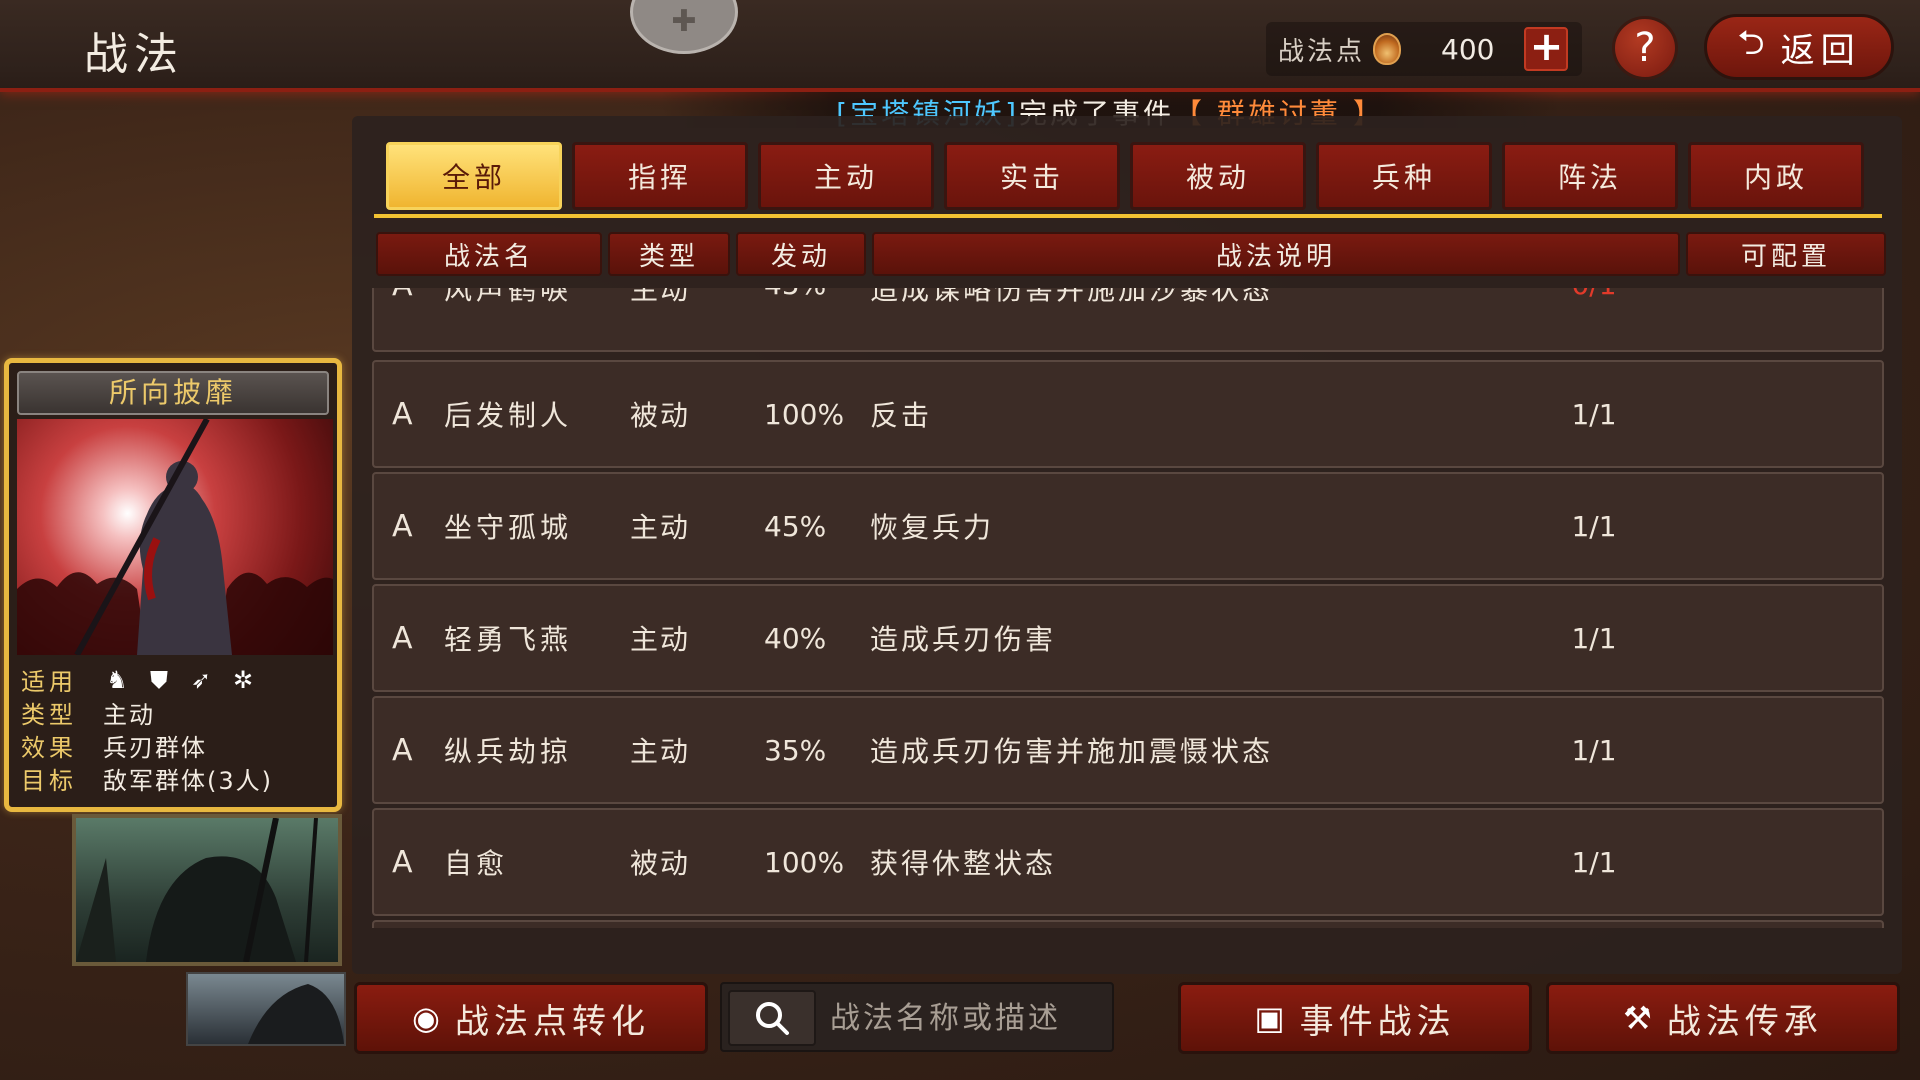 The width and height of the screenshot is (1920, 1080). I want to click on search-icon, so click(772, 1018).